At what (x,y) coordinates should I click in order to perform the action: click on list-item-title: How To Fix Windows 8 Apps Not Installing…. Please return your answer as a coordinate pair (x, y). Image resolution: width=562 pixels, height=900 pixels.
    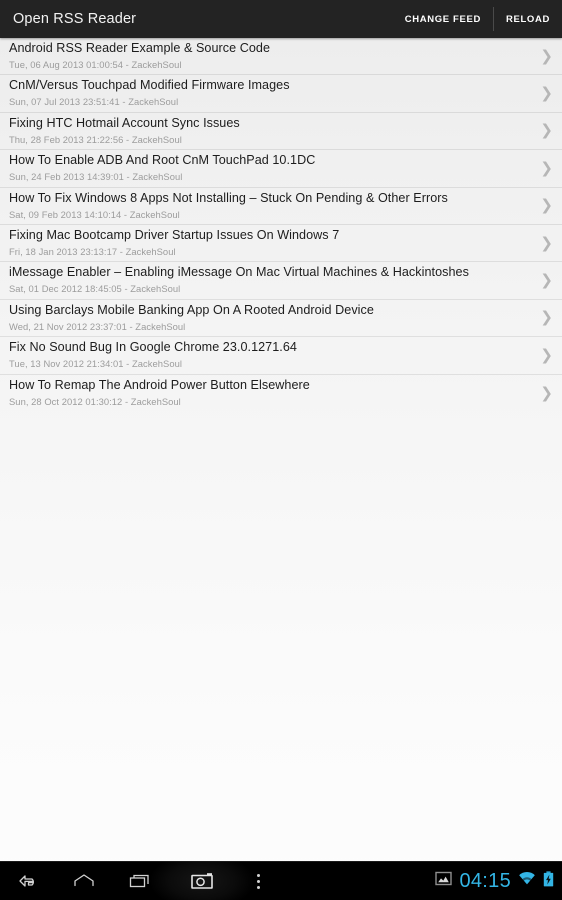
    Looking at the image, I should click on (228, 197).